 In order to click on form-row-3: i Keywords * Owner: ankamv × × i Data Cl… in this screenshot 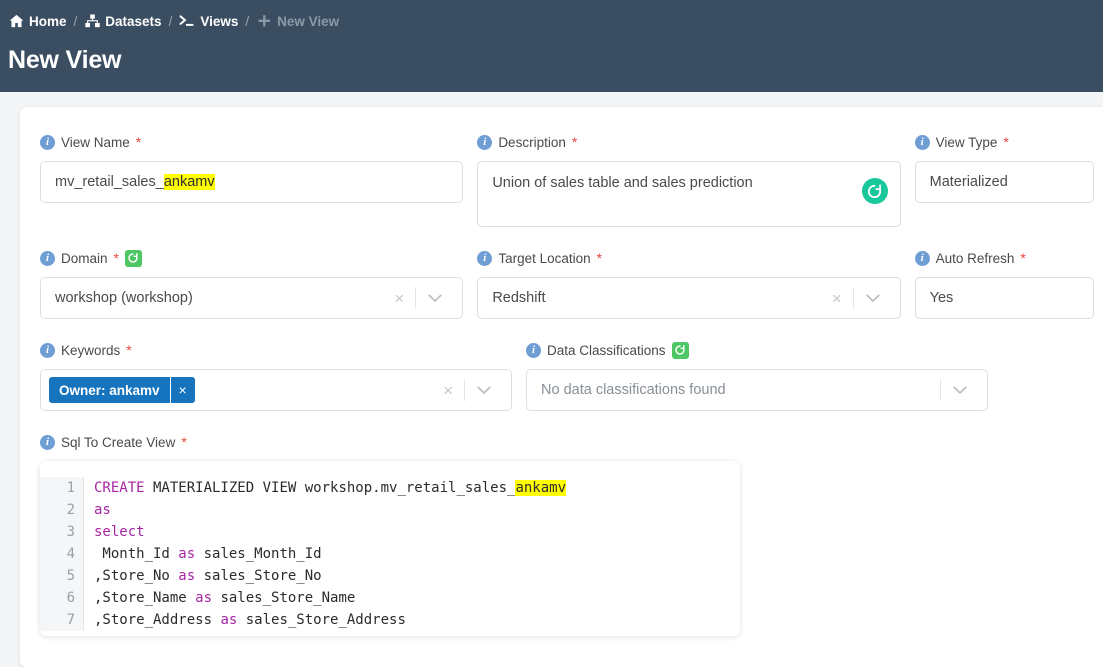, I will do `click(567, 376)`.